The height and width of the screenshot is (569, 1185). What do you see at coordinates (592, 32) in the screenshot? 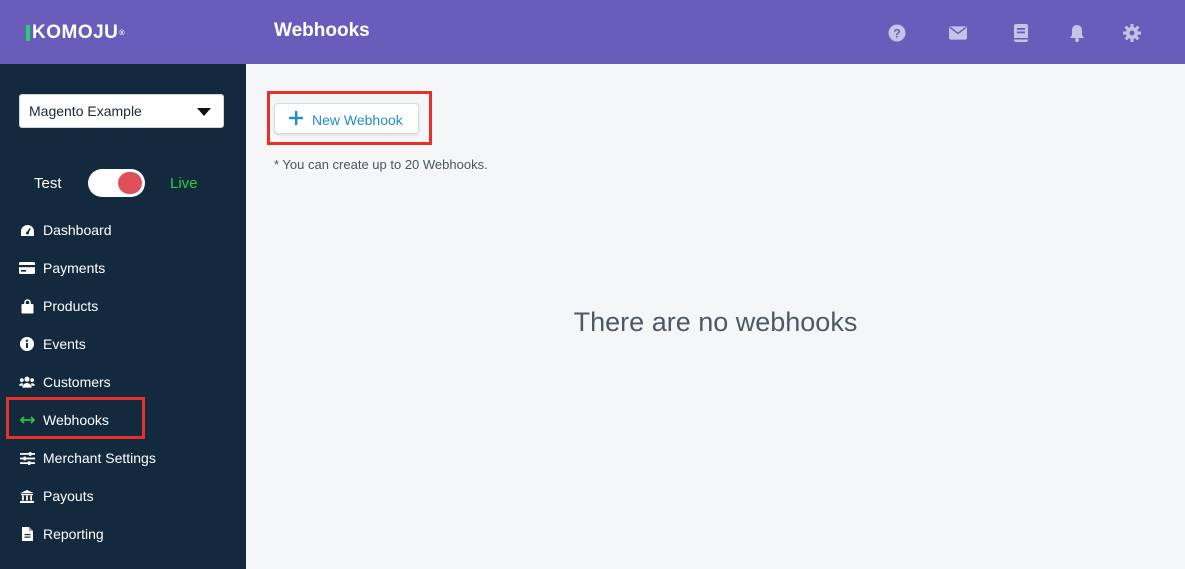
I see `top-bar: KOMOJU ® Webhooks ?` at bounding box center [592, 32].